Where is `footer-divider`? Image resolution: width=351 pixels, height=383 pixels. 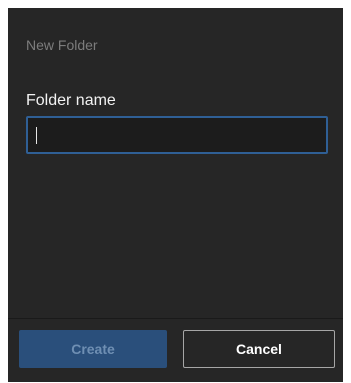 footer-divider is located at coordinates (175, 318).